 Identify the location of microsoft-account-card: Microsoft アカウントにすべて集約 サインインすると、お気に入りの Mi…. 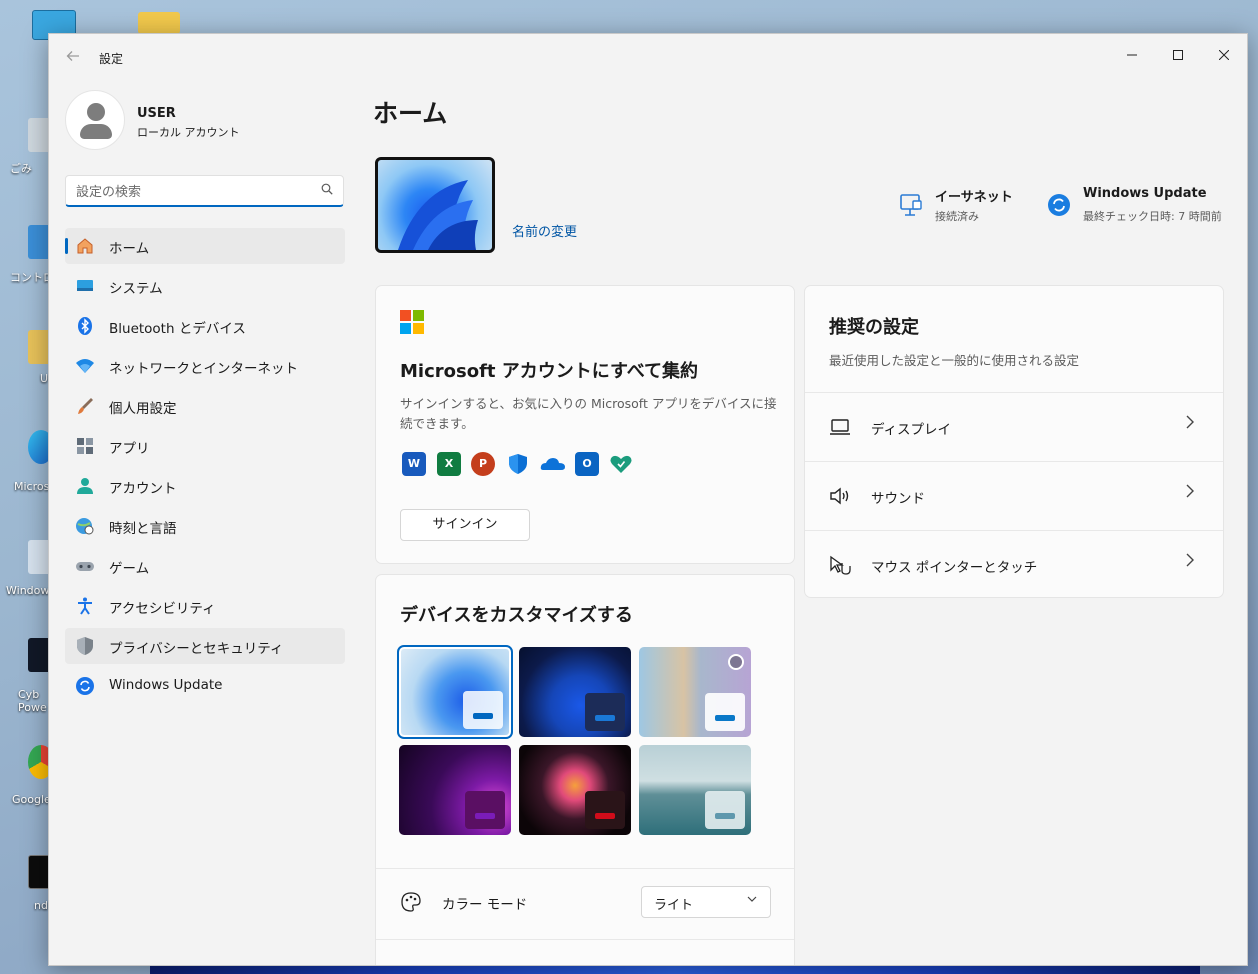
(585, 424).